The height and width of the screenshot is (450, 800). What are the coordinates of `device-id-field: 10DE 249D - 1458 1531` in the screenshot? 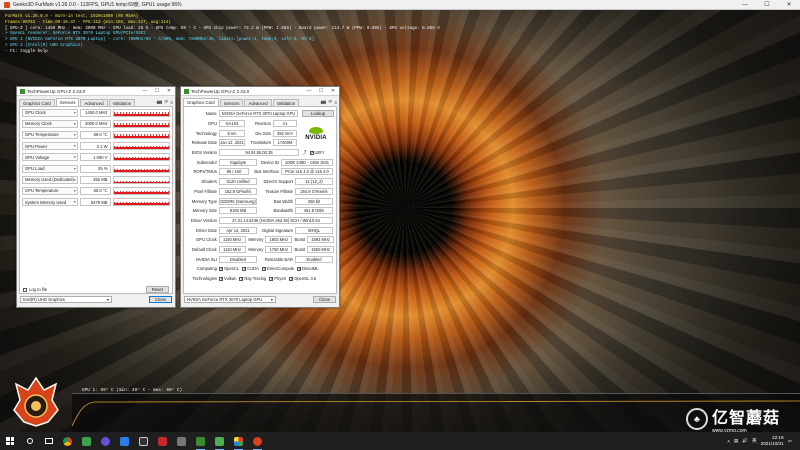 It's located at (307, 162).